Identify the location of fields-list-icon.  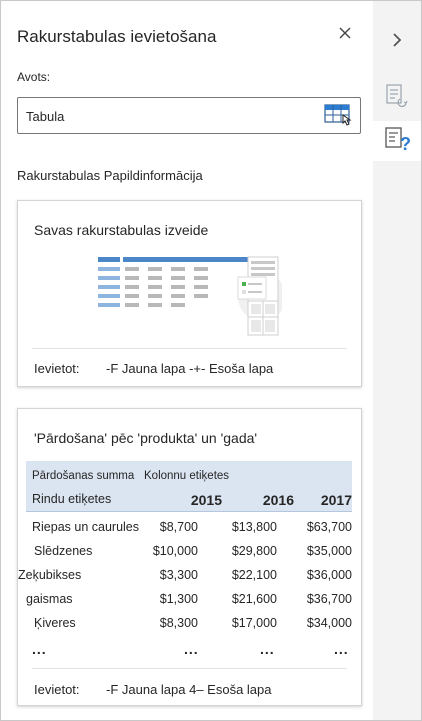
(397, 97).